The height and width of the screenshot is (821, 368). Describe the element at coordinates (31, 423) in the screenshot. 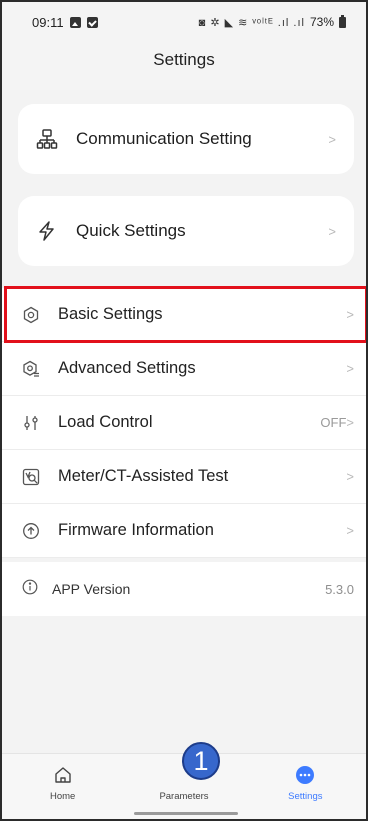

I see `sliders-icon` at that location.